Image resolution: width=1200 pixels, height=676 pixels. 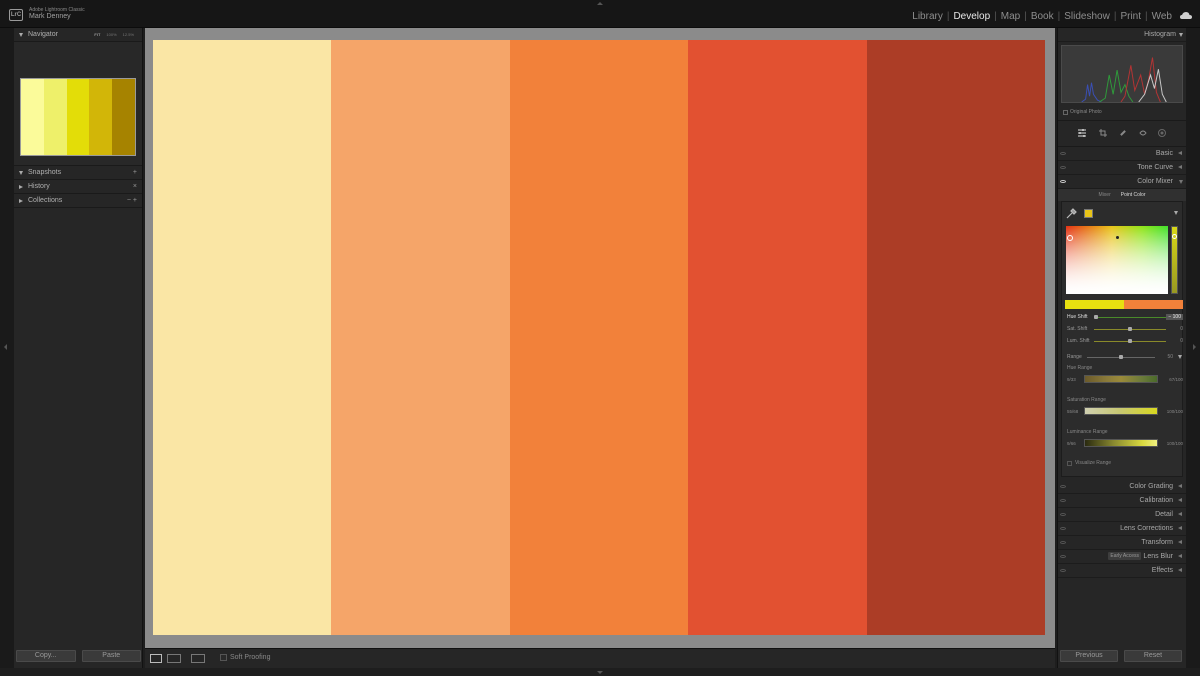 What do you see at coordinates (198, 658) in the screenshot?
I see `before-after-split-icon` at bounding box center [198, 658].